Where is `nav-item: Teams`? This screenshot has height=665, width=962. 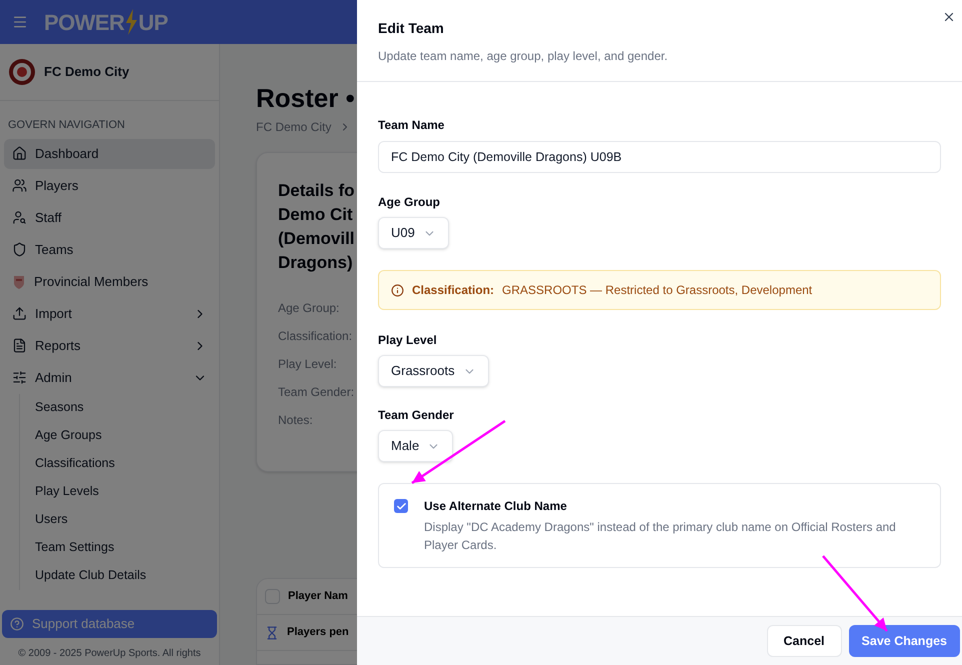
nav-item: Teams is located at coordinates (109, 249).